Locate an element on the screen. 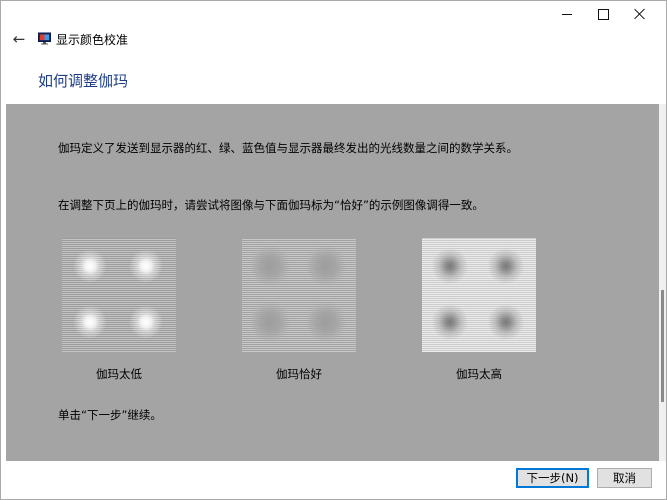  page-title: 如何调整伽玛 is located at coordinates (83, 81).